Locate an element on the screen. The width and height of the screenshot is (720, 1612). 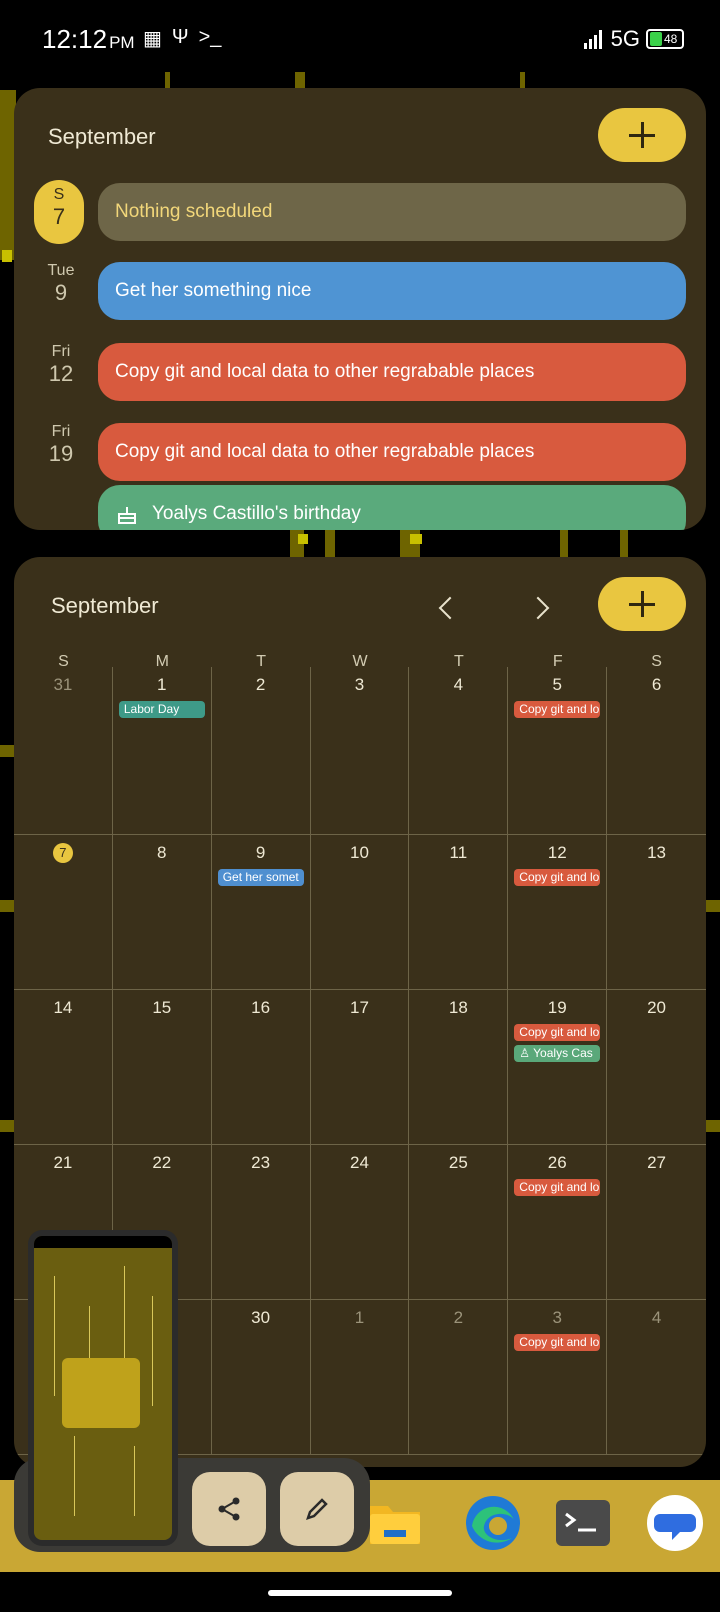
day-number: 23 is located at coordinates (261, 1162).